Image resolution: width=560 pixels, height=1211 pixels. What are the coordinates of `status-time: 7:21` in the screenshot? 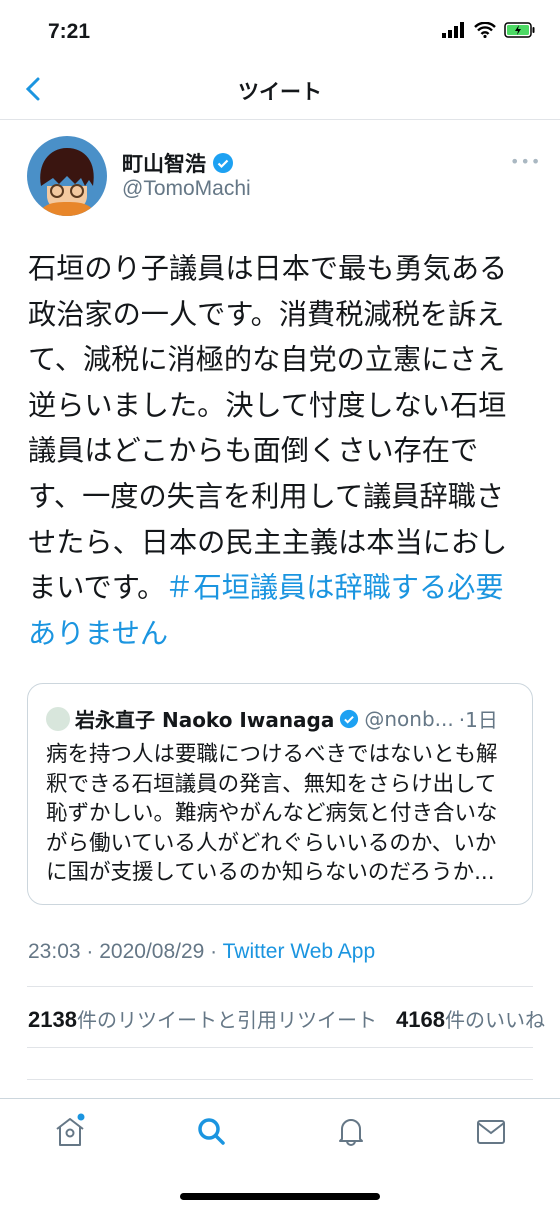 It's located at (69, 31).